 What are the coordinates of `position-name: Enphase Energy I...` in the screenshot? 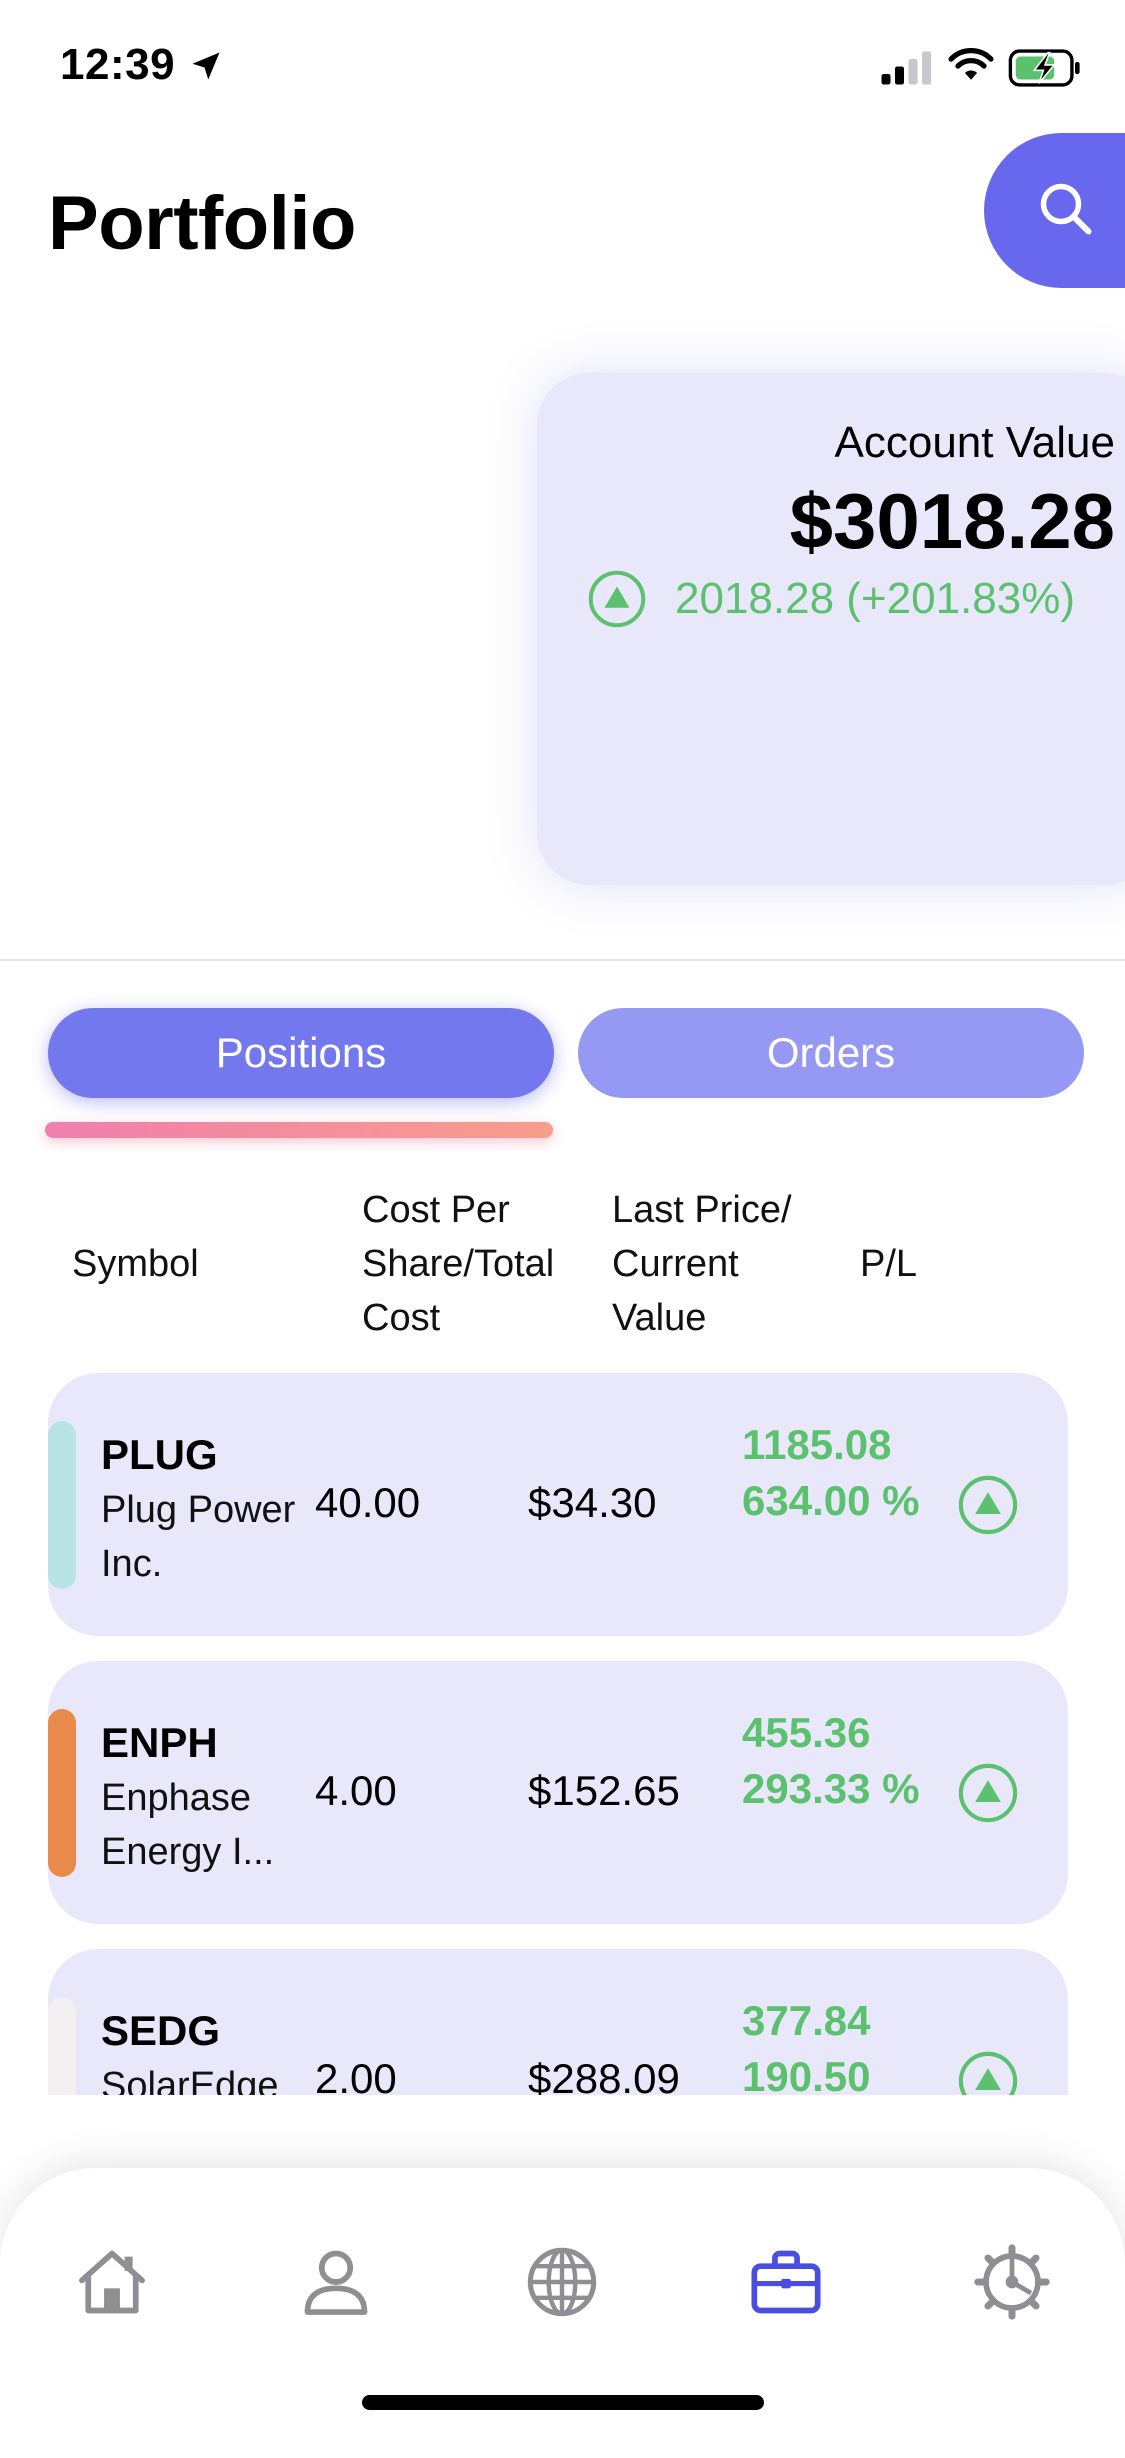 It's located at (188, 1825).